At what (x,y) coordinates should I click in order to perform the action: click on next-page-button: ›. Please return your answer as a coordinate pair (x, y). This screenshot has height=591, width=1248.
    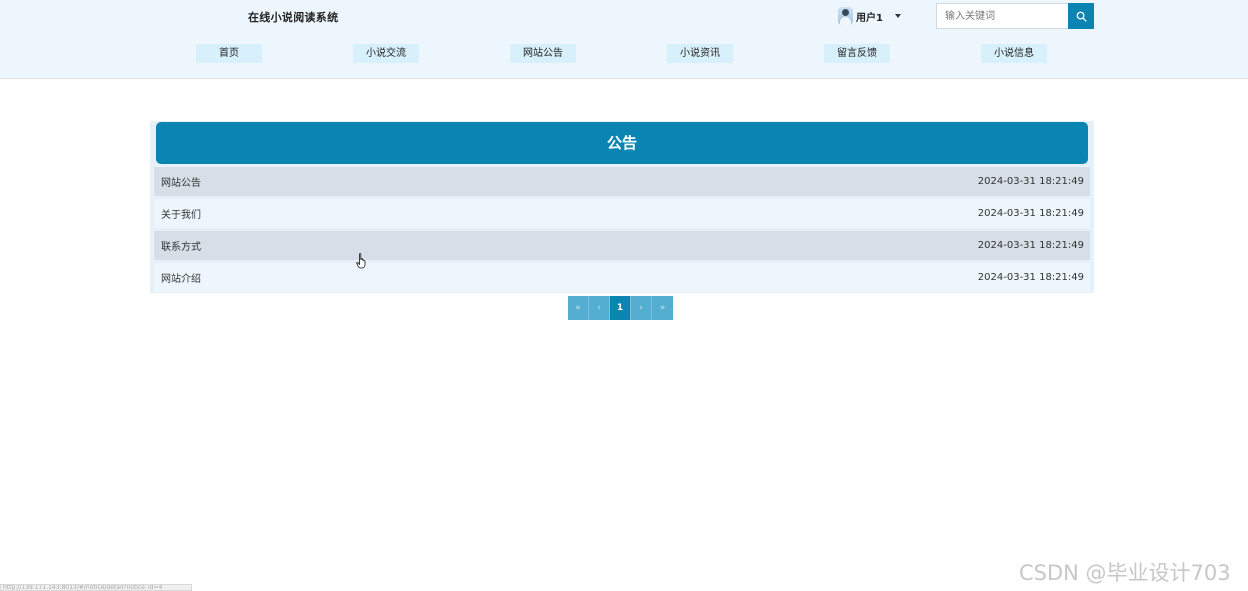
    Looking at the image, I should click on (641, 308).